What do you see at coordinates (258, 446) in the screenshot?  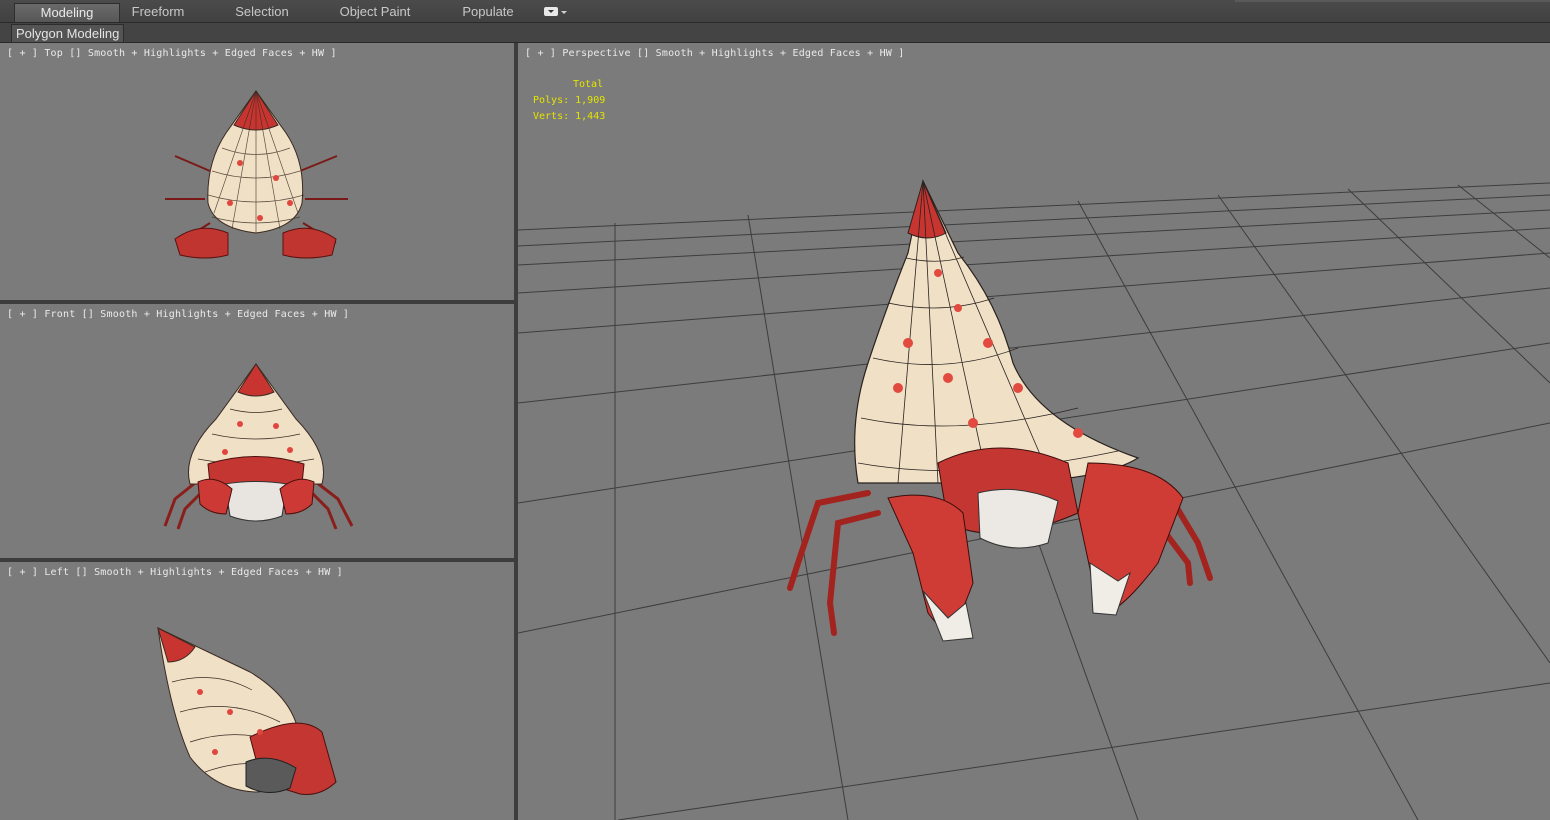 I see `front-view-model` at bounding box center [258, 446].